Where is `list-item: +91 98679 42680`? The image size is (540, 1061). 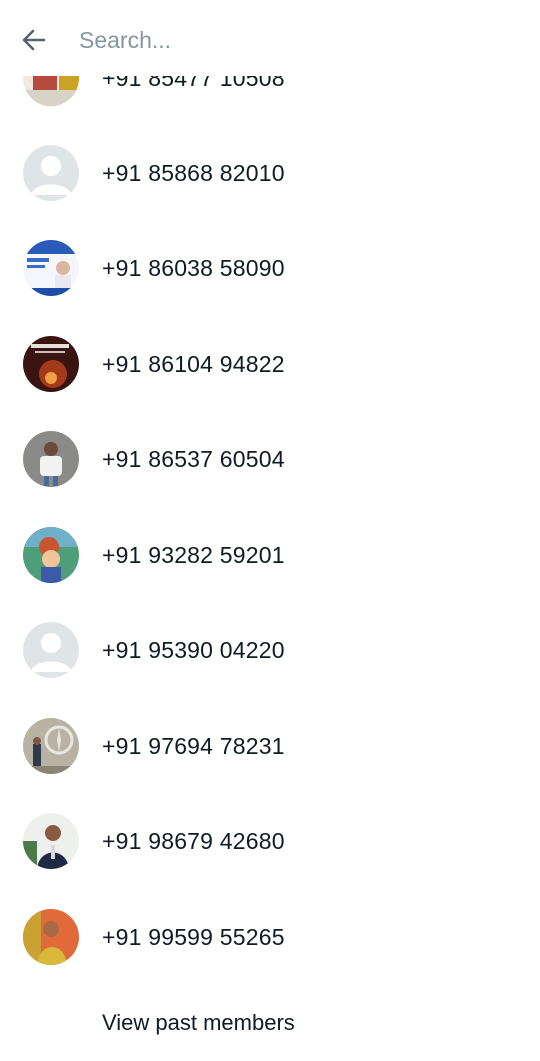
list-item: +91 98679 42680 is located at coordinates (270, 841).